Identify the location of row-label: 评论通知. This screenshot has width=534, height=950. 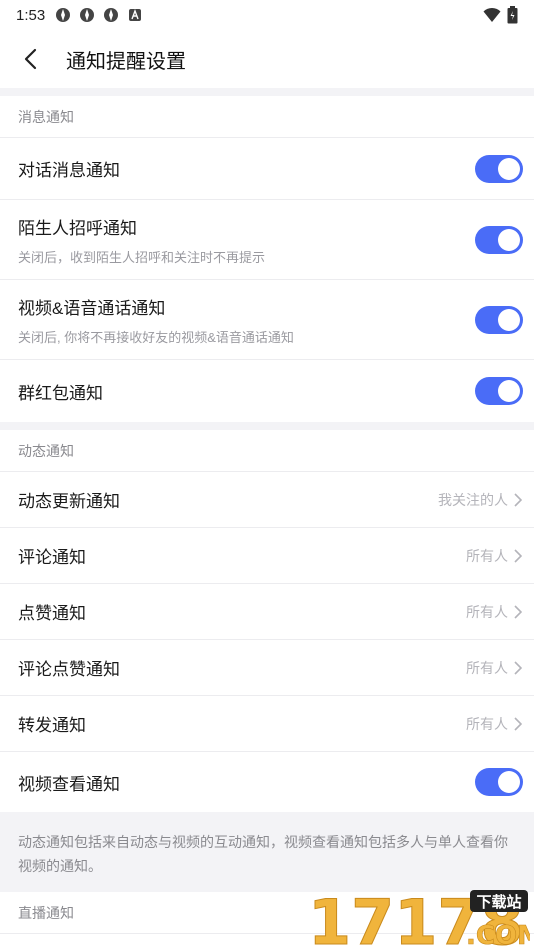
(52, 557).